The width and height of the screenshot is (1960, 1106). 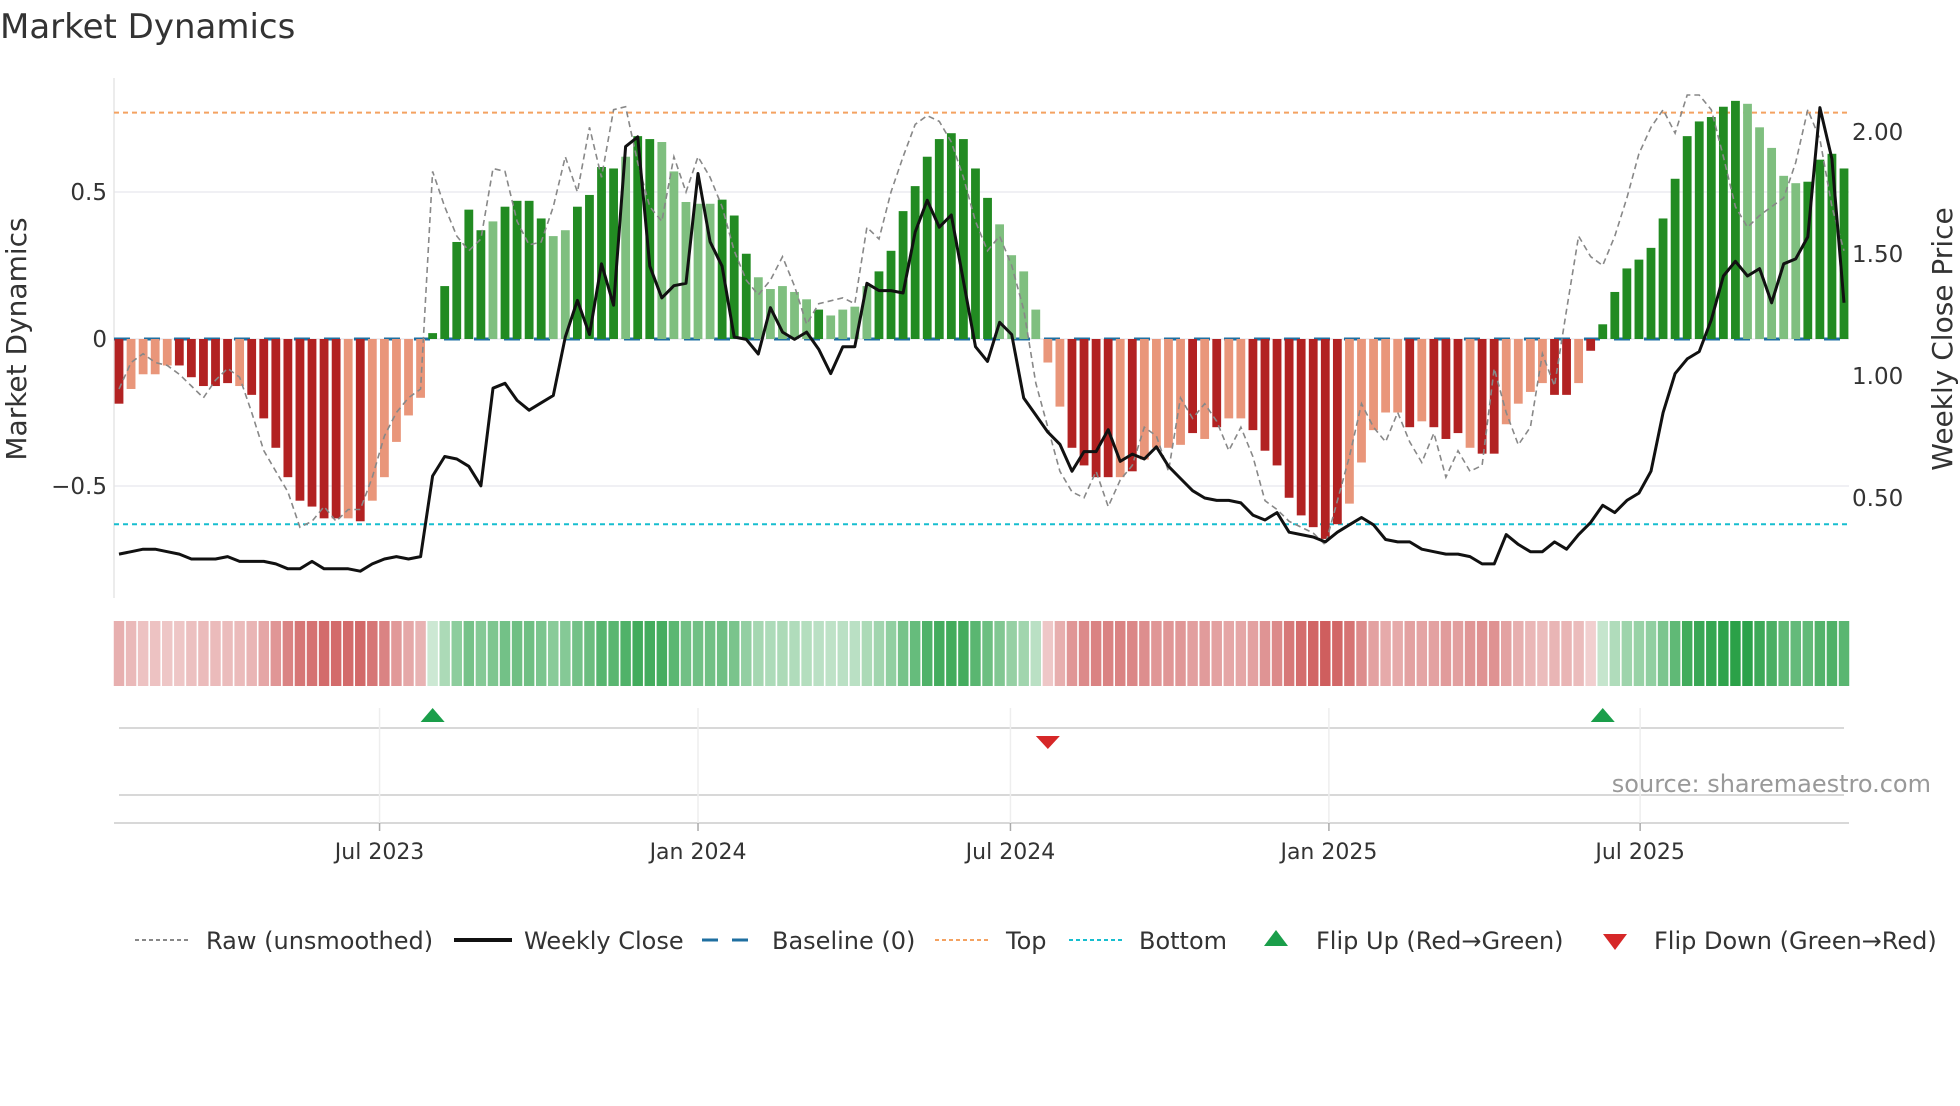 I want to click on source-label: source: sharemaestro.com, so click(x=1771, y=784).